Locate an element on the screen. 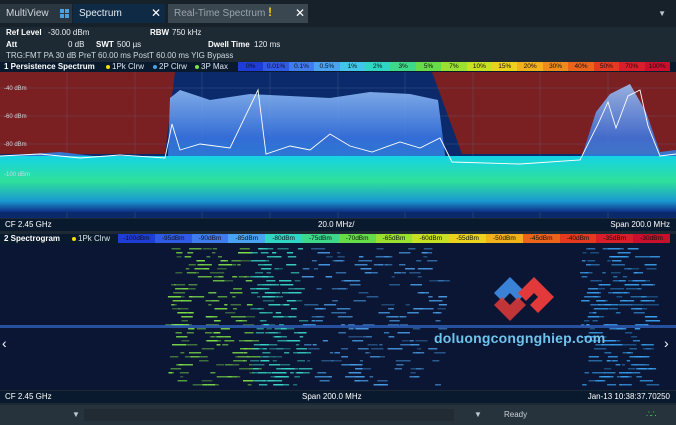  scale-label: 10% is located at coordinates (479, 66).